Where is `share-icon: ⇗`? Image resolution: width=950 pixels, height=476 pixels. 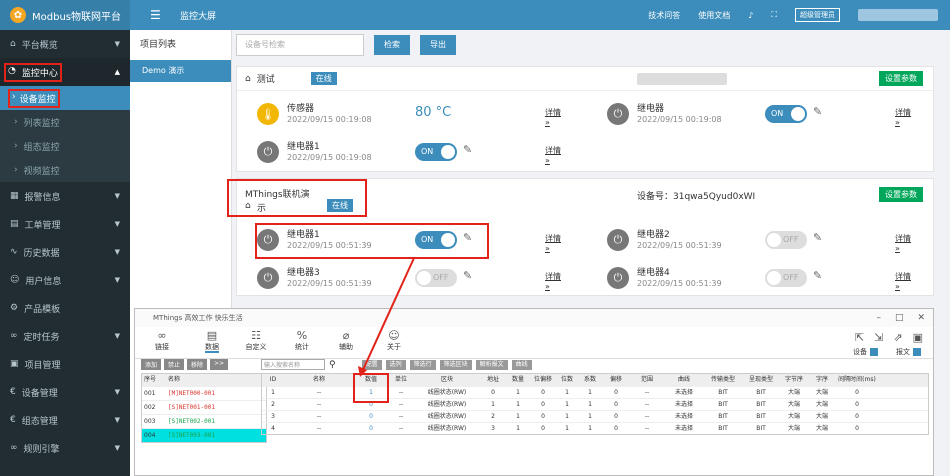 share-icon: ⇗ is located at coordinates (897, 337).